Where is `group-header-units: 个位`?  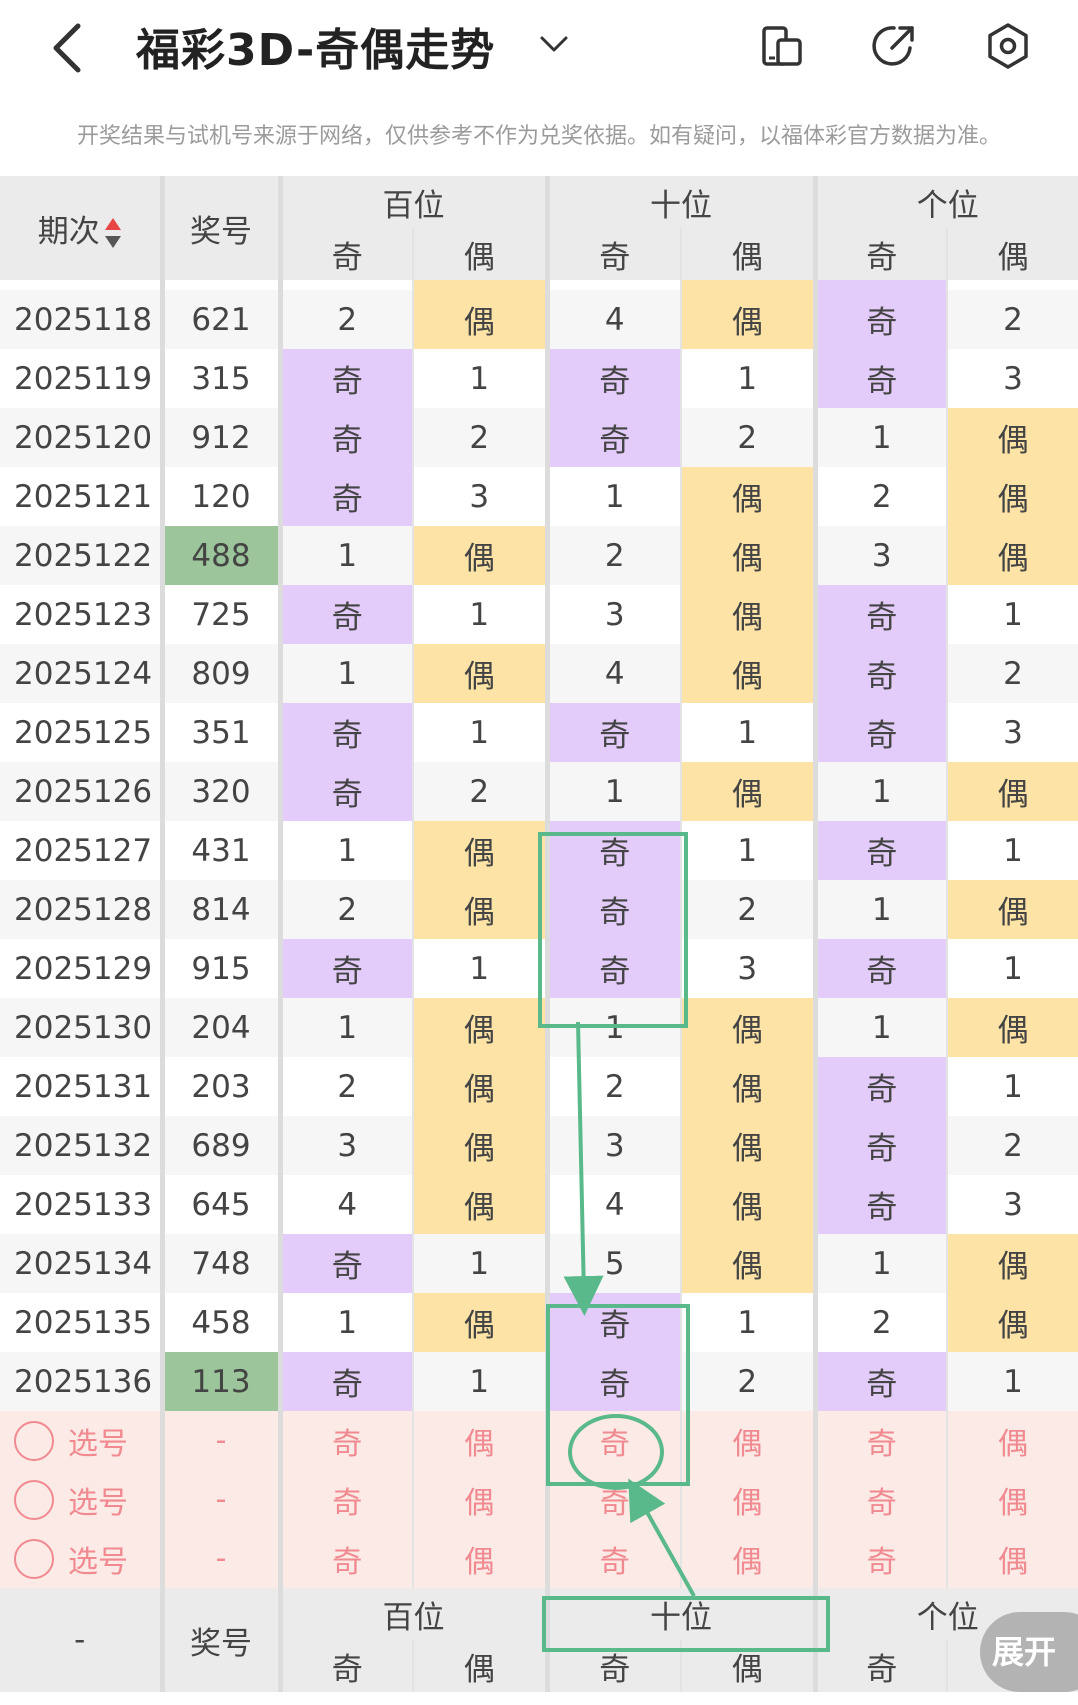 group-header-units: 个位 is located at coordinates (945, 202).